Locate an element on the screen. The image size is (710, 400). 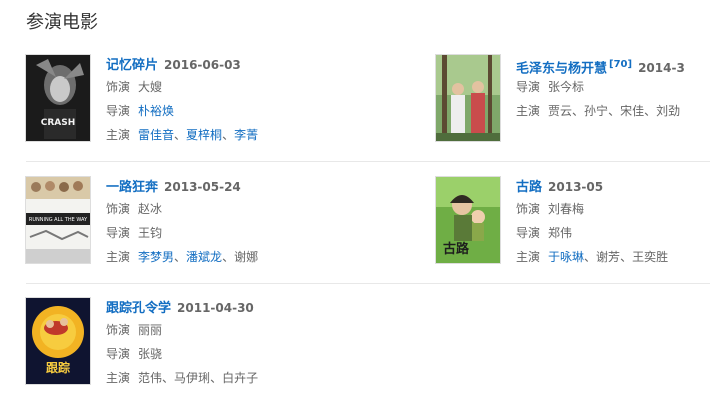
film-date: 2011-04-30 is located at coordinates (215, 308).